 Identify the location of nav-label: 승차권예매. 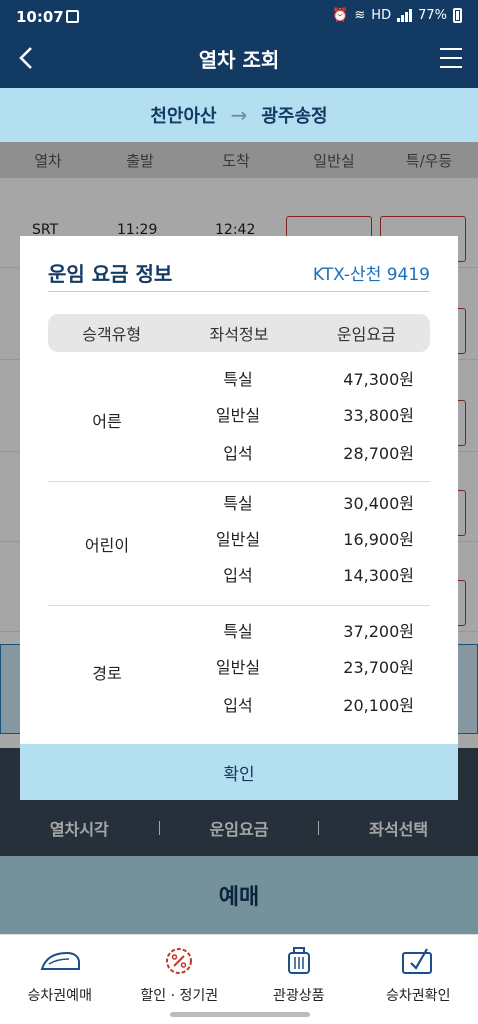
(59, 996).